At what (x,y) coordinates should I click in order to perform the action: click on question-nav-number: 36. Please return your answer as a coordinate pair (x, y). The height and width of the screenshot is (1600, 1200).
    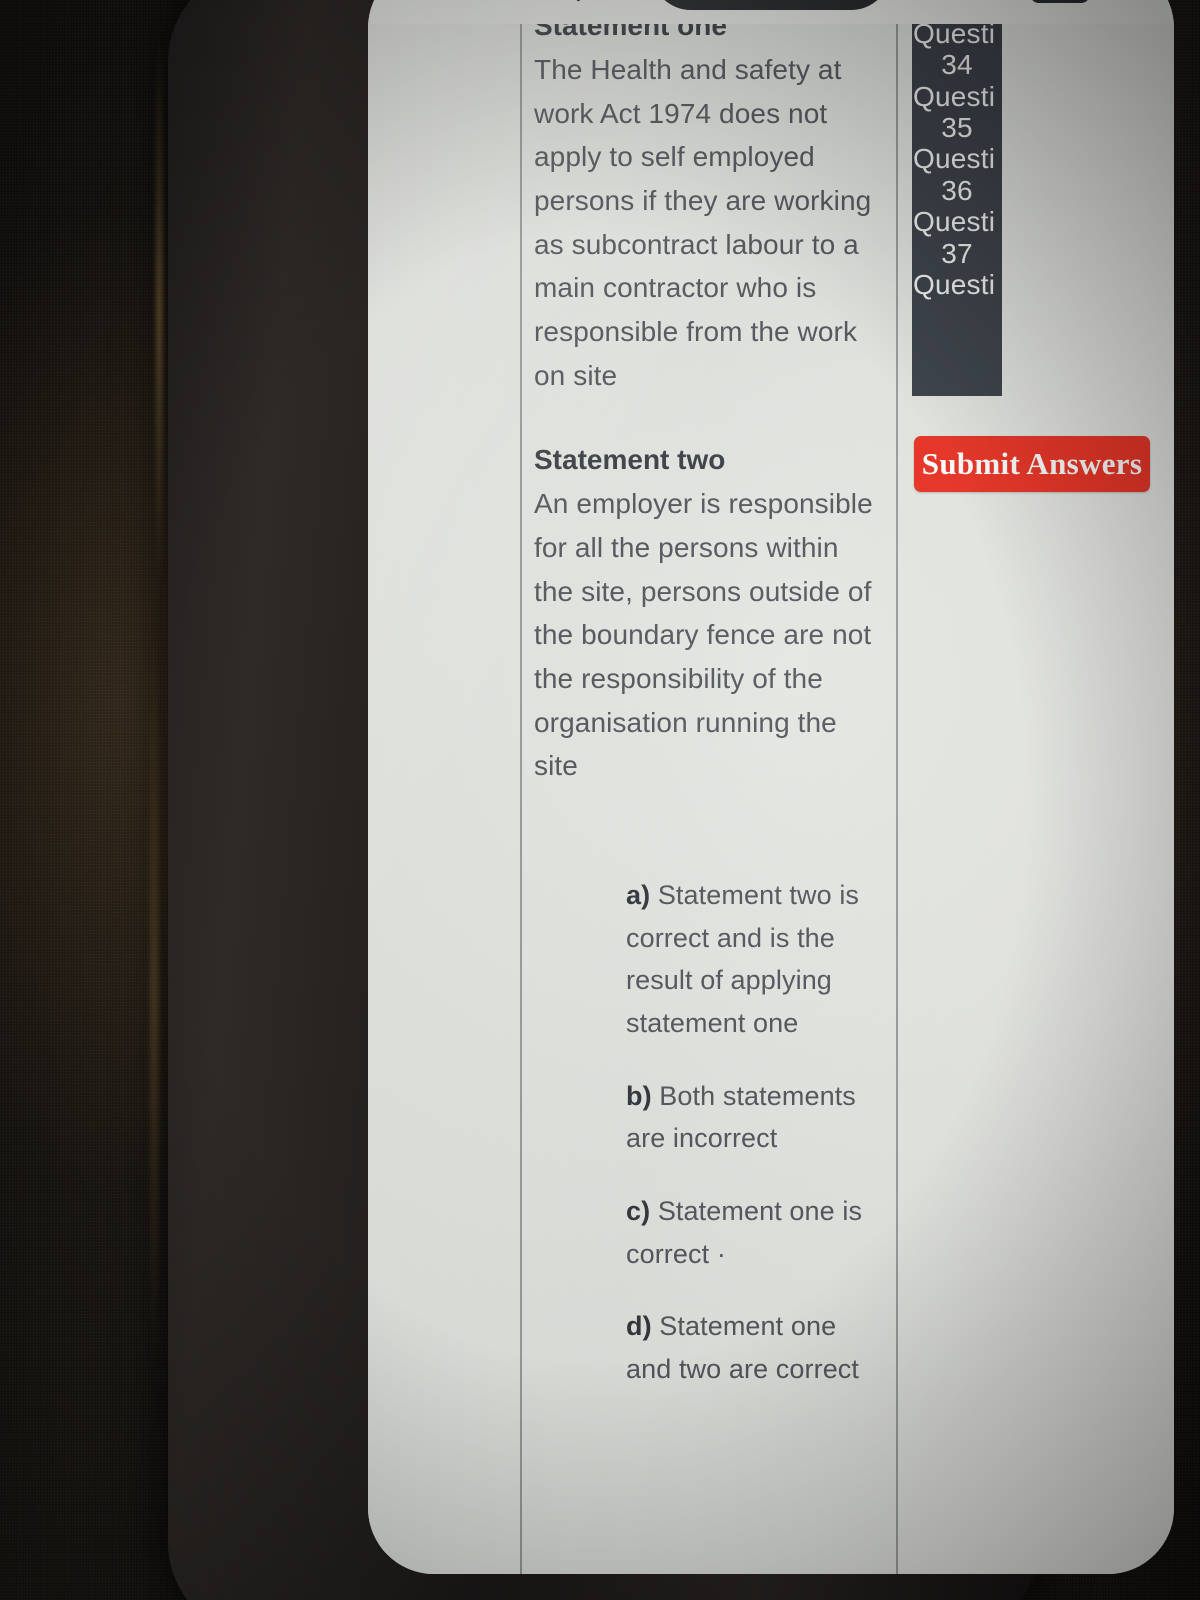
    Looking at the image, I should click on (957, 190).